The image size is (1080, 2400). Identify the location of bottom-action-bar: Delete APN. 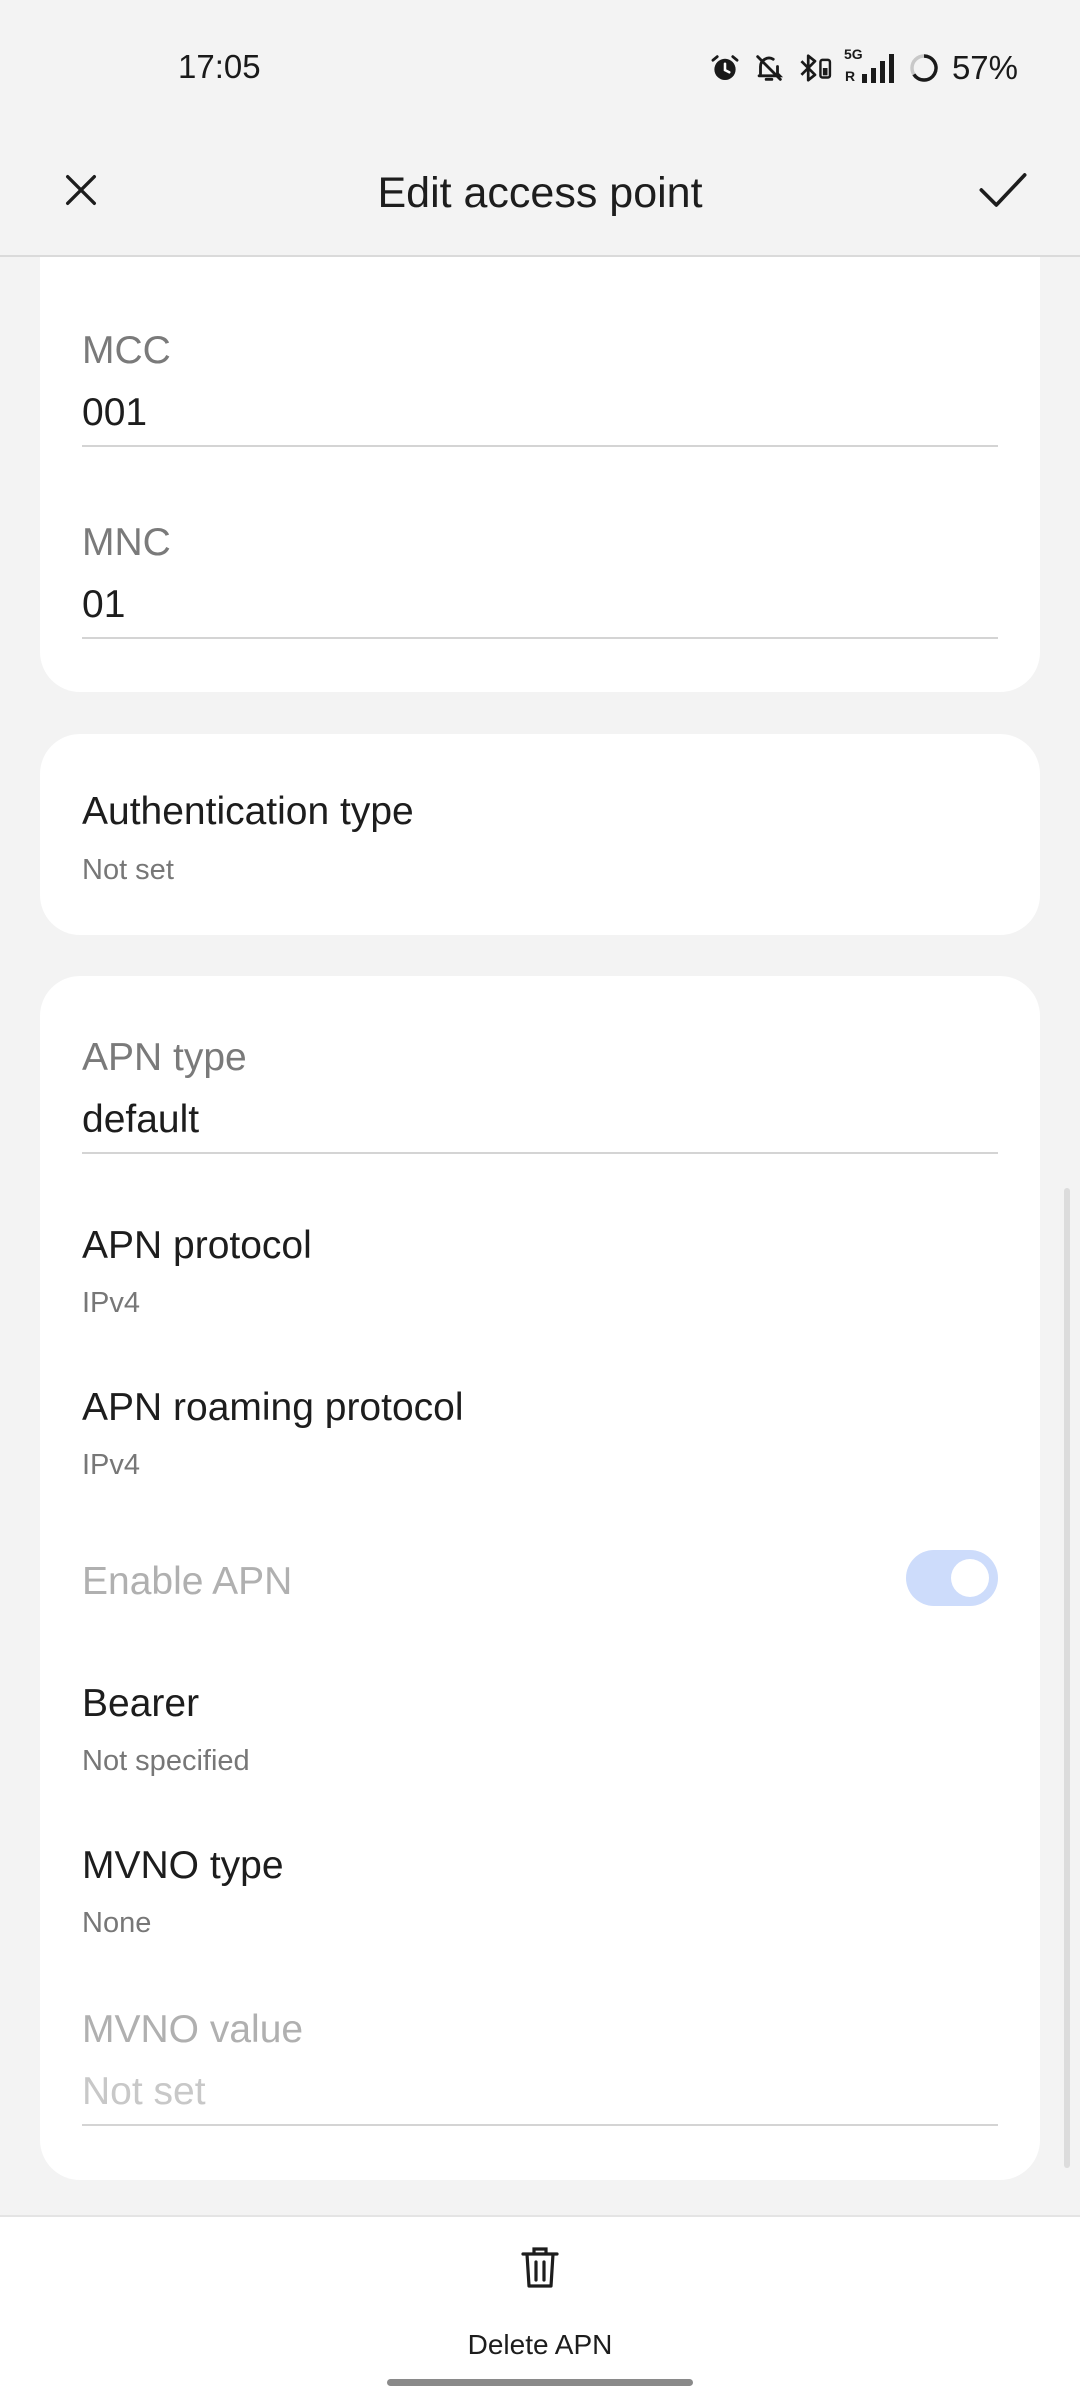
(540, 2307).